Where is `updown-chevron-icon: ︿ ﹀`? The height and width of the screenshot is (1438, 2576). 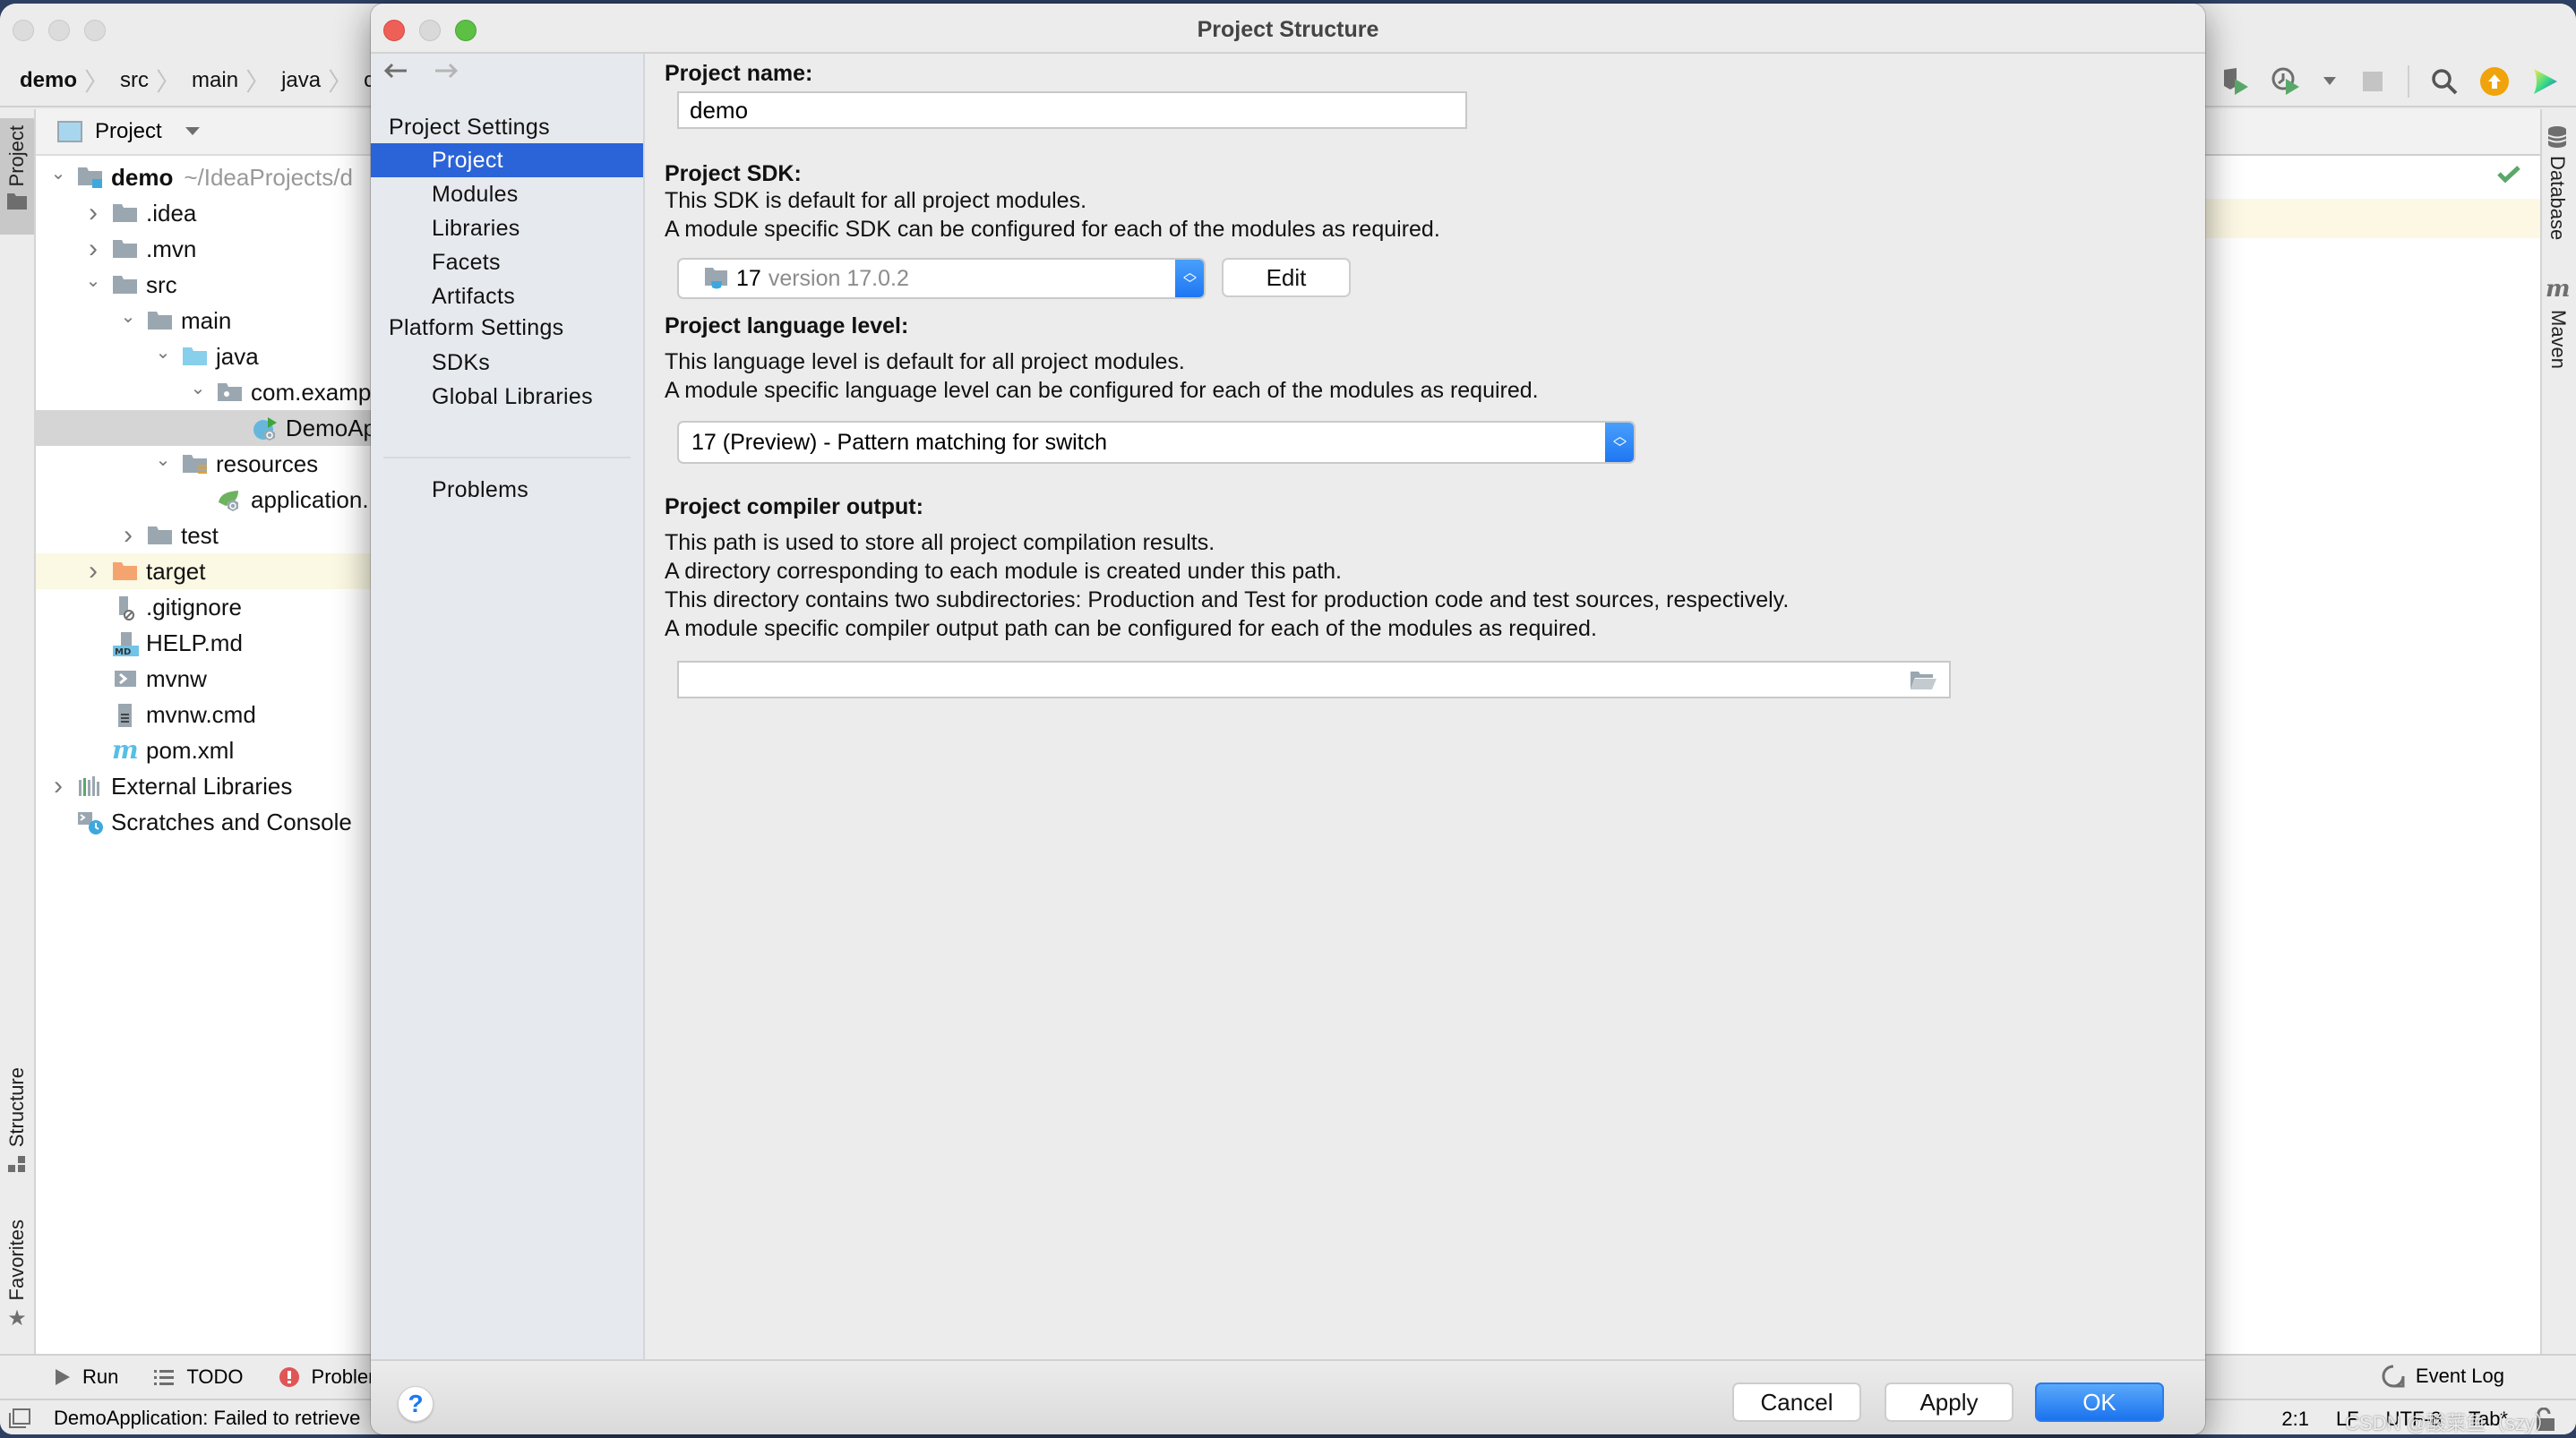 updown-chevron-icon: ︿ ﹀ is located at coordinates (1619, 442).